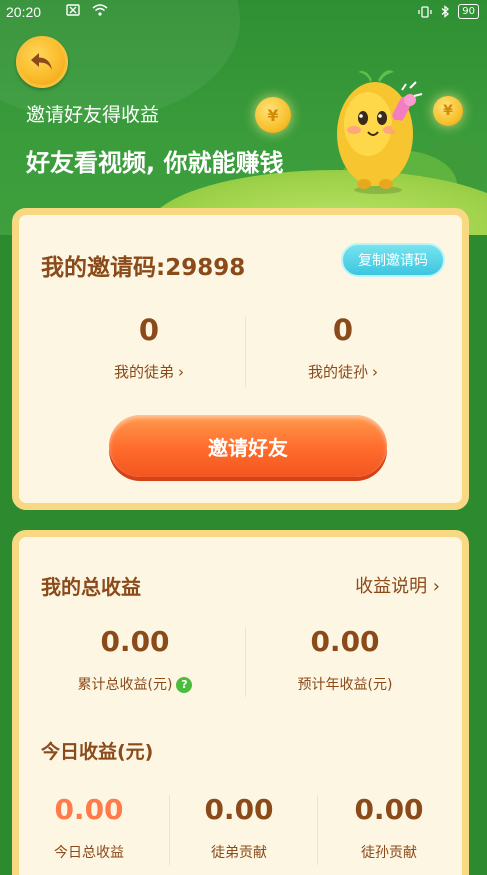  I want to click on status-bar: 20:20 90, so click(243, 13).